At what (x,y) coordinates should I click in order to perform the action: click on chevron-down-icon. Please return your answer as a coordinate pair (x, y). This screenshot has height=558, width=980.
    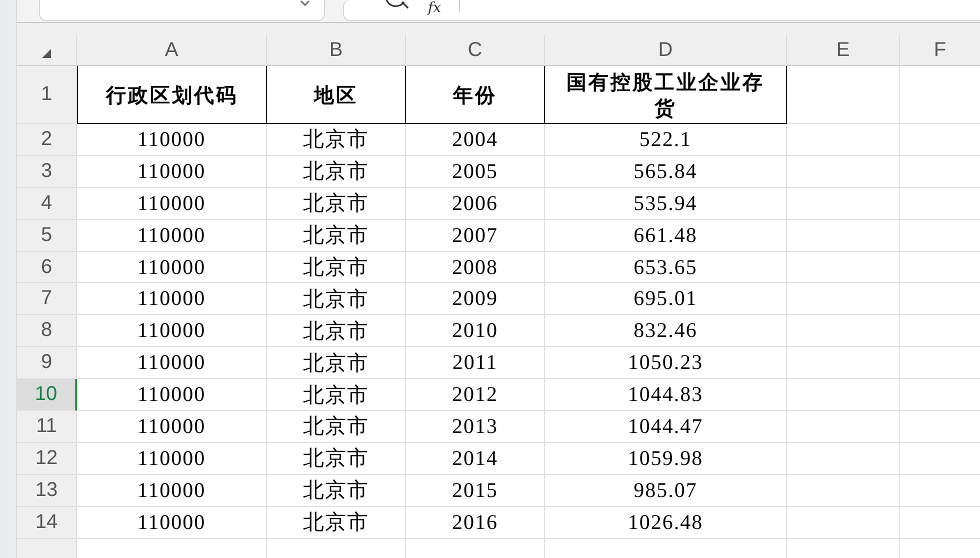
    Looking at the image, I should click on (305, 3).